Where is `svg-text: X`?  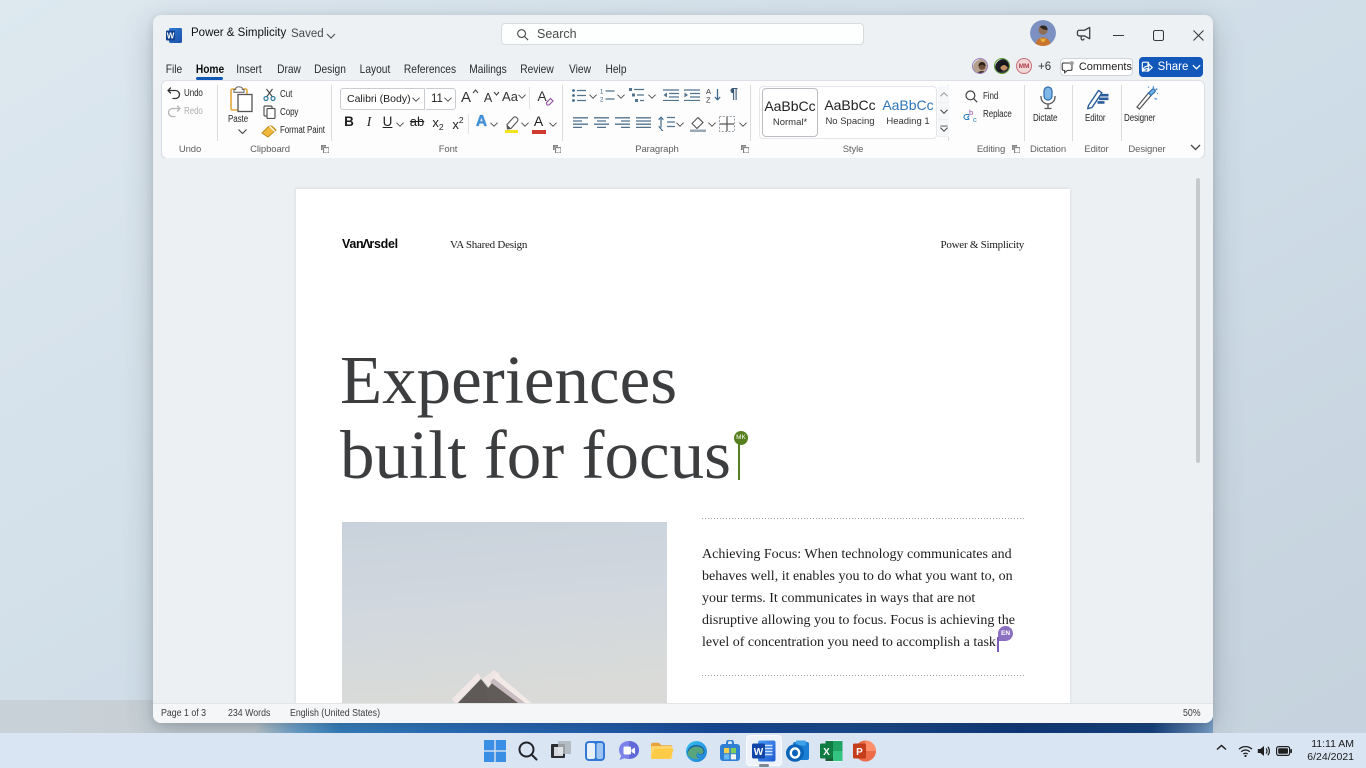 svg-text: X is located at coordinates (826, 752).